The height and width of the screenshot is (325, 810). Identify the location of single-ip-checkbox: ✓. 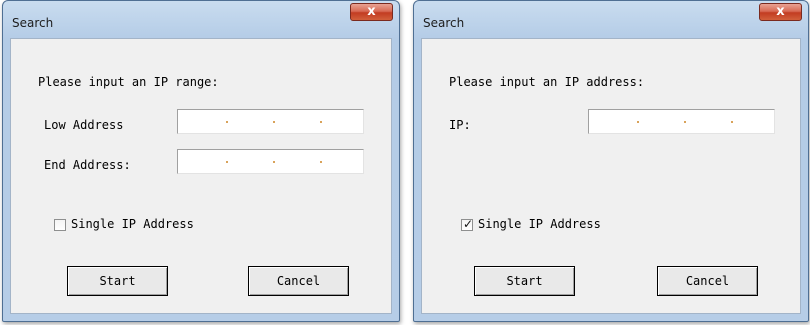
(467, 224).